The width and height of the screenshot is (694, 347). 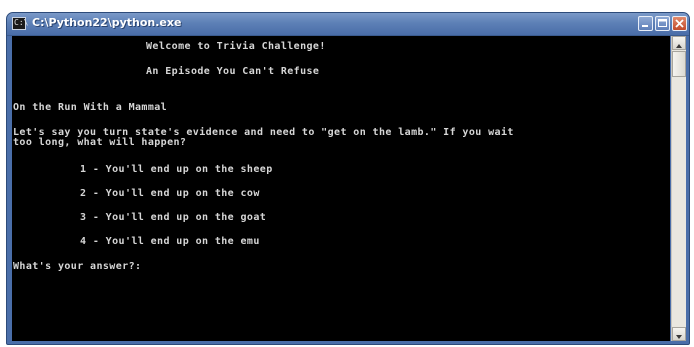 I want to click on window-title: C:\Python22\python.exe, so click(x=107, y=22).